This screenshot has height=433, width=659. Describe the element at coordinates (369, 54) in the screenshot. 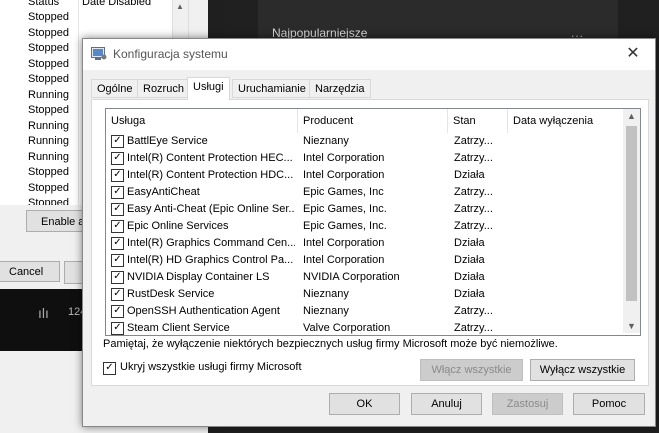

I see `title-bar: Konfiguracja systemu ✕` at that location.